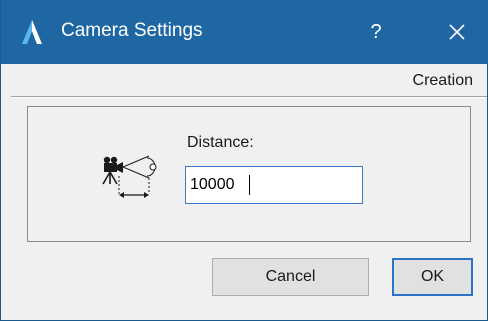 This screenshot has width=488, height=321. I want to click on cancel-button: Cancel, so click(290, 277).